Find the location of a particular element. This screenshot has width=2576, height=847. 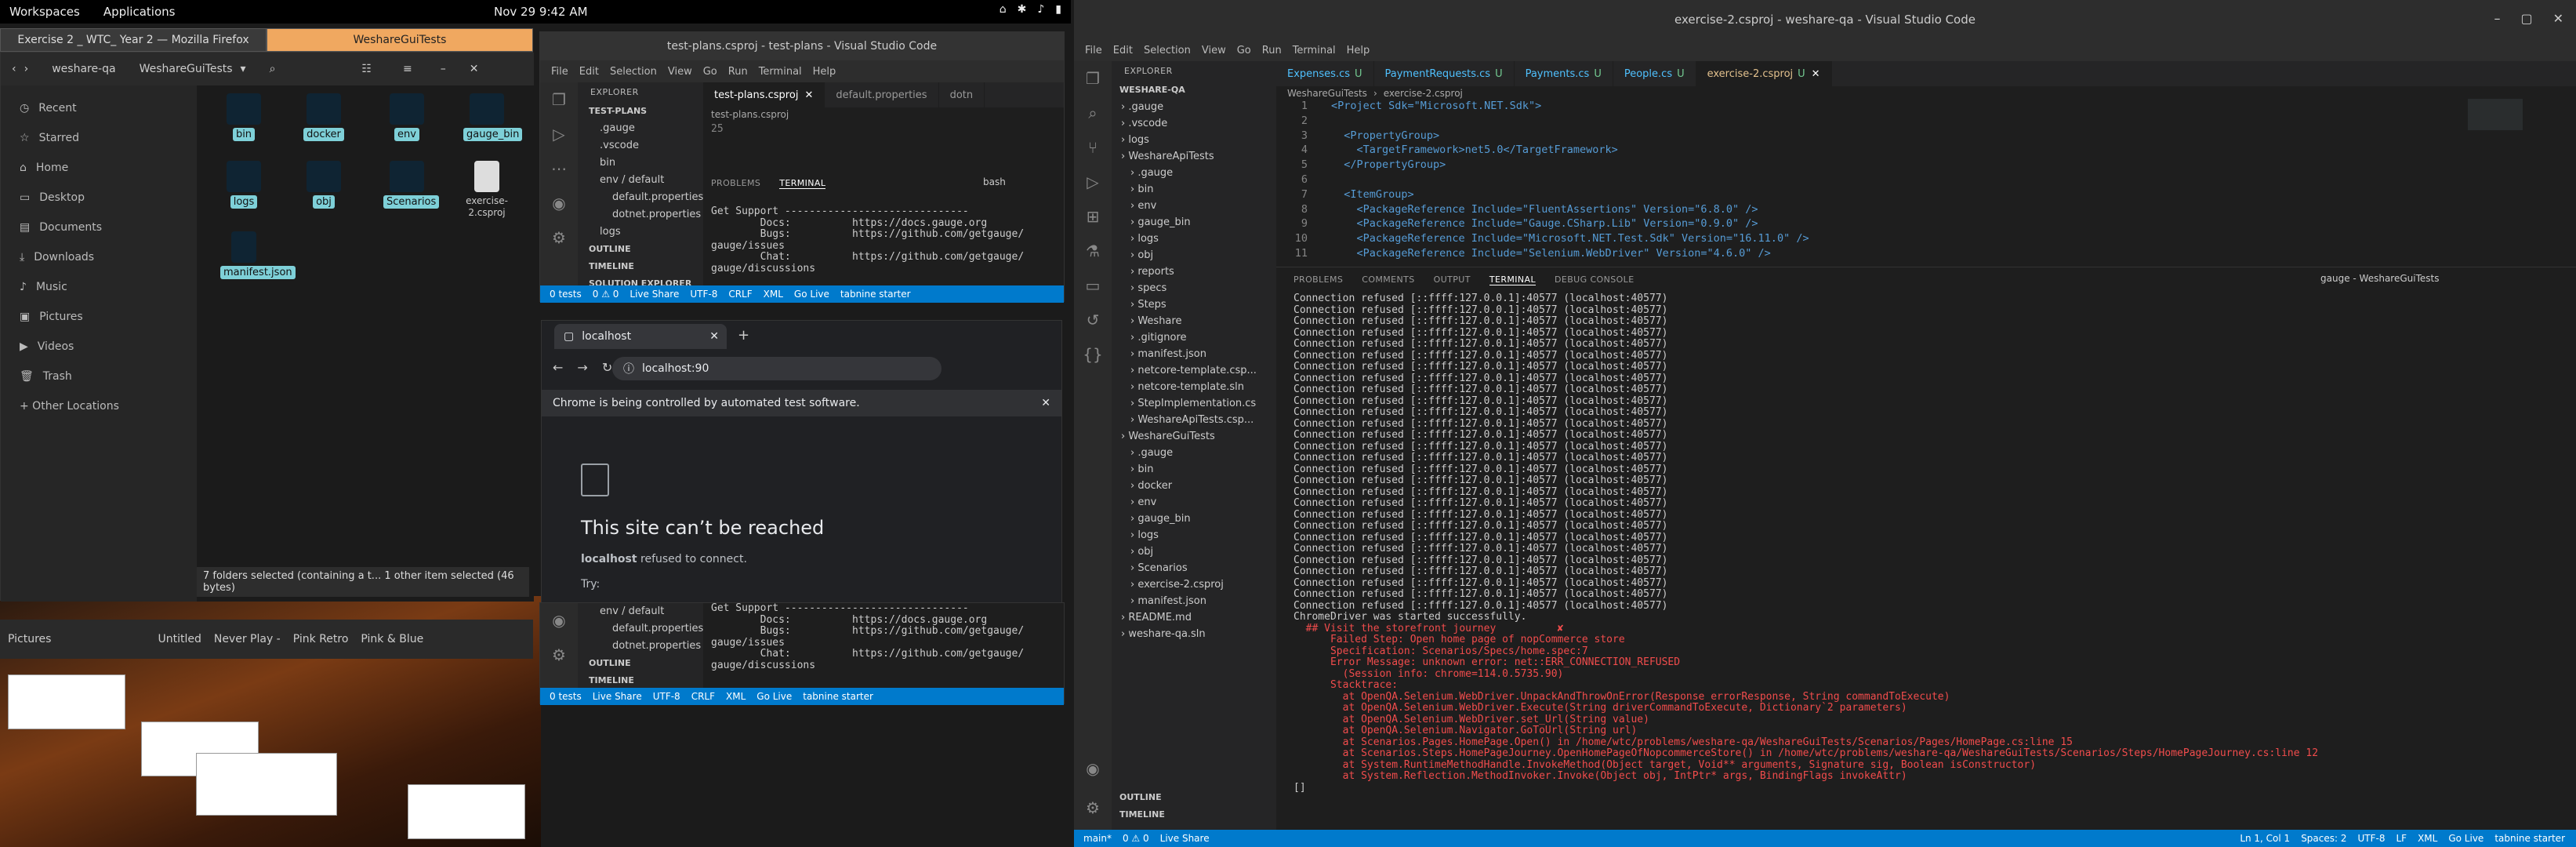

source-control-icon: ⑂ is located at coordinates (1093, 147).